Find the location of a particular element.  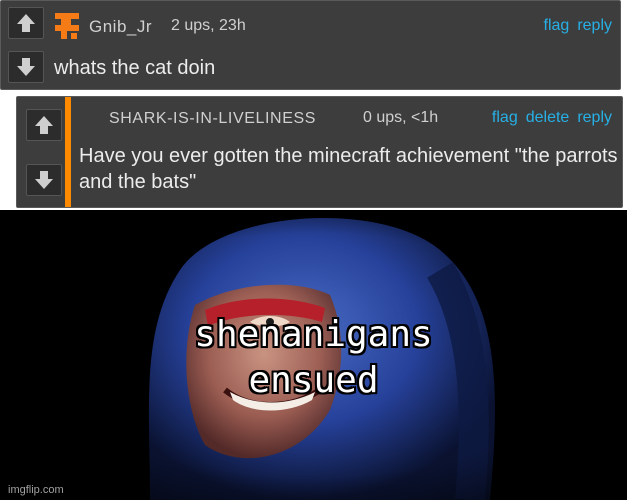

imgflip-watermark: imgflip.com is located at coordinates (36, 490).